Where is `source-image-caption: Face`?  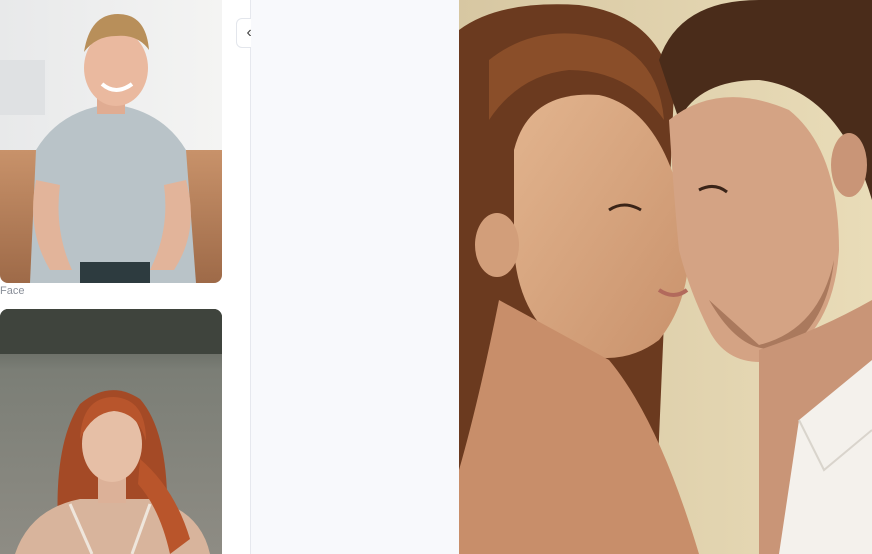 source-image-caption: Face is located at coordinates (12, 291).